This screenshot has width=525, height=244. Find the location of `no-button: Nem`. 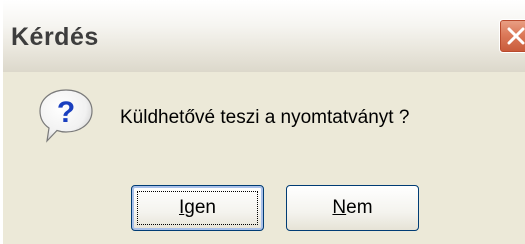

no-button: Nem is located at coordinates (352, 208).